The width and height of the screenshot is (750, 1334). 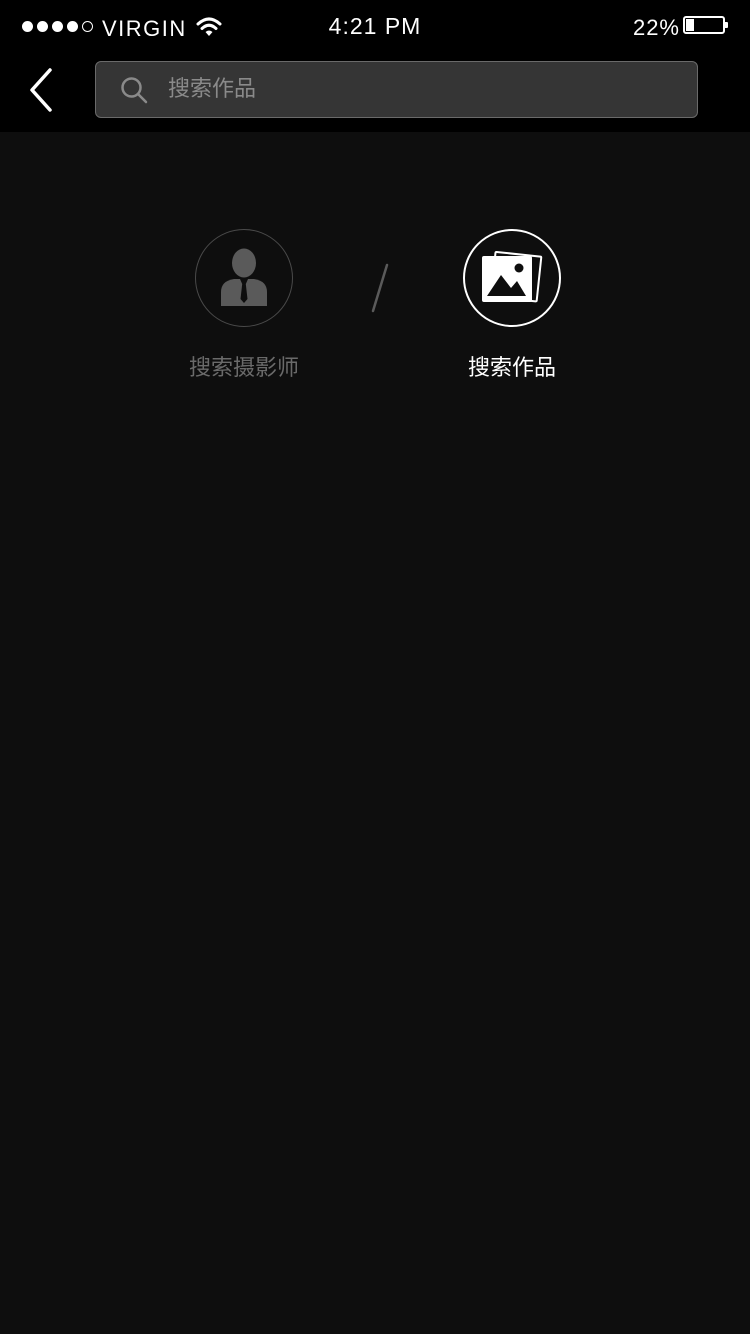 I want to click on search-works-option: 搜索作品, so click(x=512, y=305).